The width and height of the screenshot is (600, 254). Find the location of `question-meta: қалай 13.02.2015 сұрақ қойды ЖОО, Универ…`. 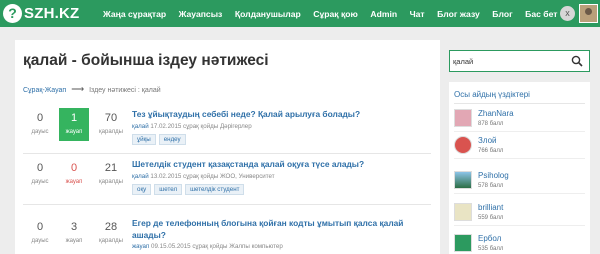

question-meta: қалай 13.02.2015 сұрақ қойды ЖОО, Универ… is located at coordinates (203, 176).